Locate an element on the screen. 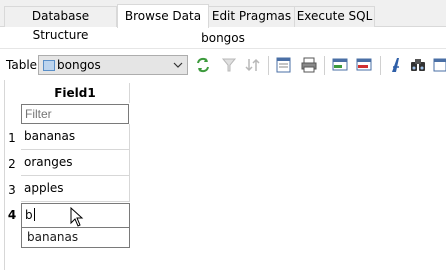 Image resolution: width=446 pixels, height=270 pixels. row-number-current: 4 is located at coordinates (12, 215).